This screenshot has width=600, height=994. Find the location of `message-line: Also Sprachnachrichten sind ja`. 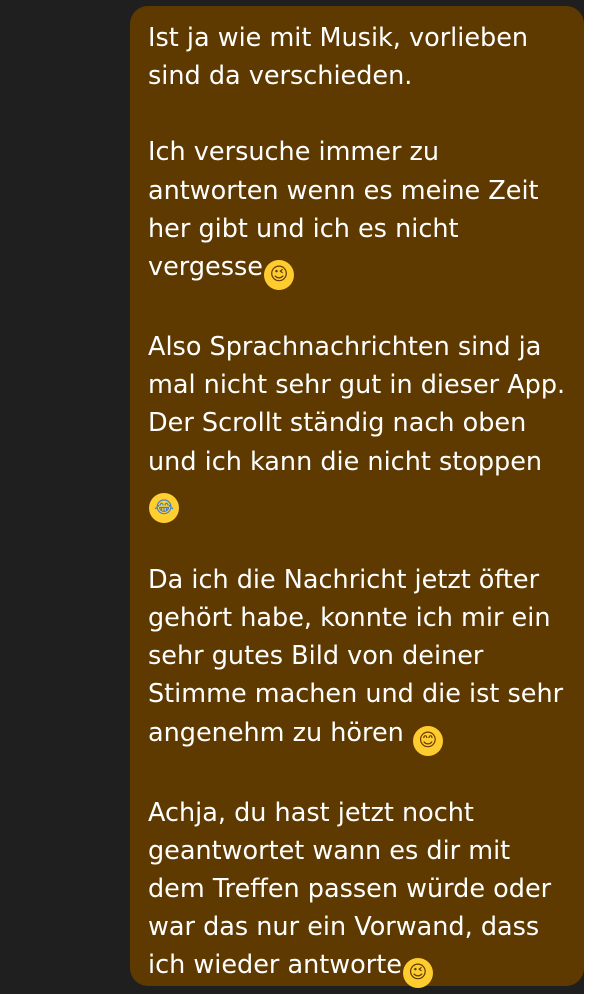

message-line: Also Sprachnachrichten sind ja is located at coordinates (345, 347).